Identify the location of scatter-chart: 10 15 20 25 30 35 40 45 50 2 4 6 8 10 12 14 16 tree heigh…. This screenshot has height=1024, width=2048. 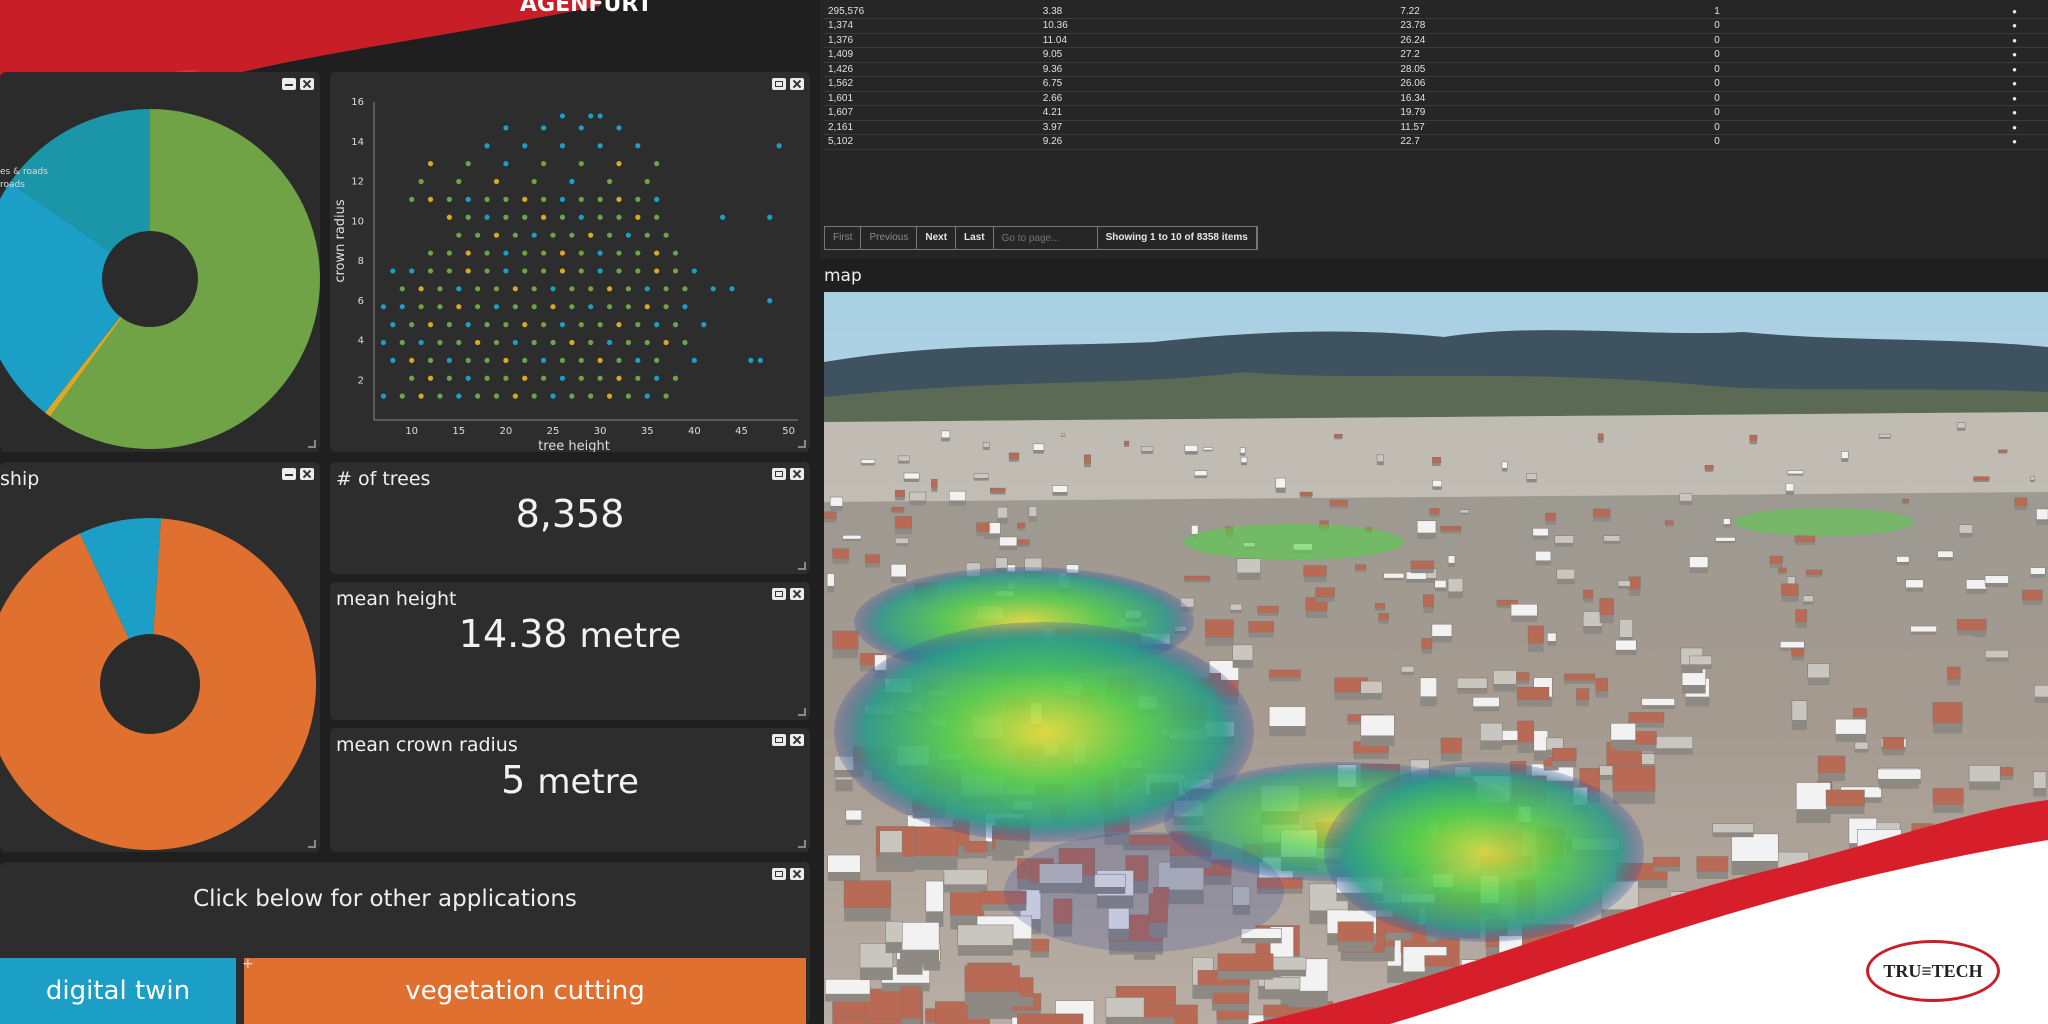
(565, 274).